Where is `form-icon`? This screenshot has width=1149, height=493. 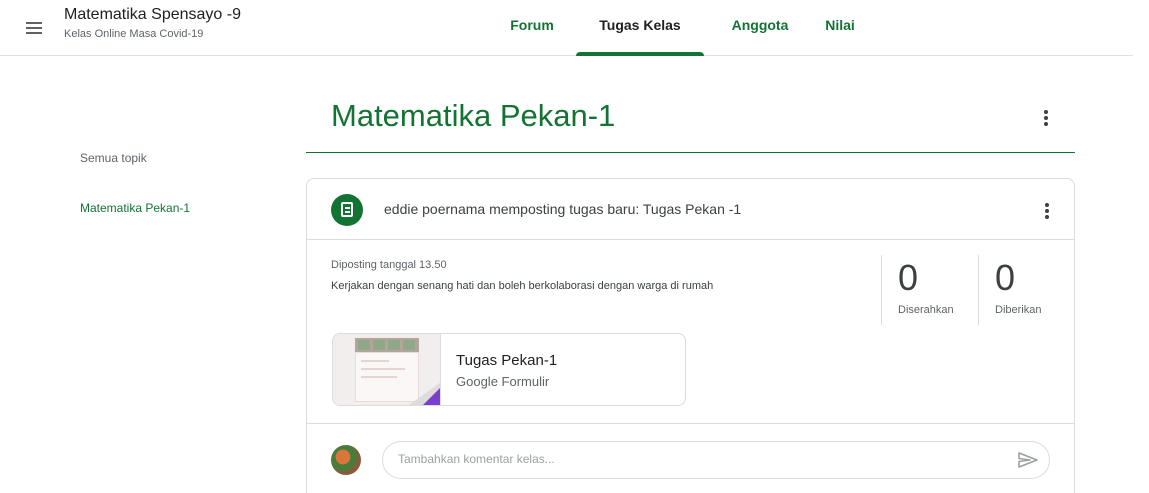
form-icon is located at coordinates (431, 396).